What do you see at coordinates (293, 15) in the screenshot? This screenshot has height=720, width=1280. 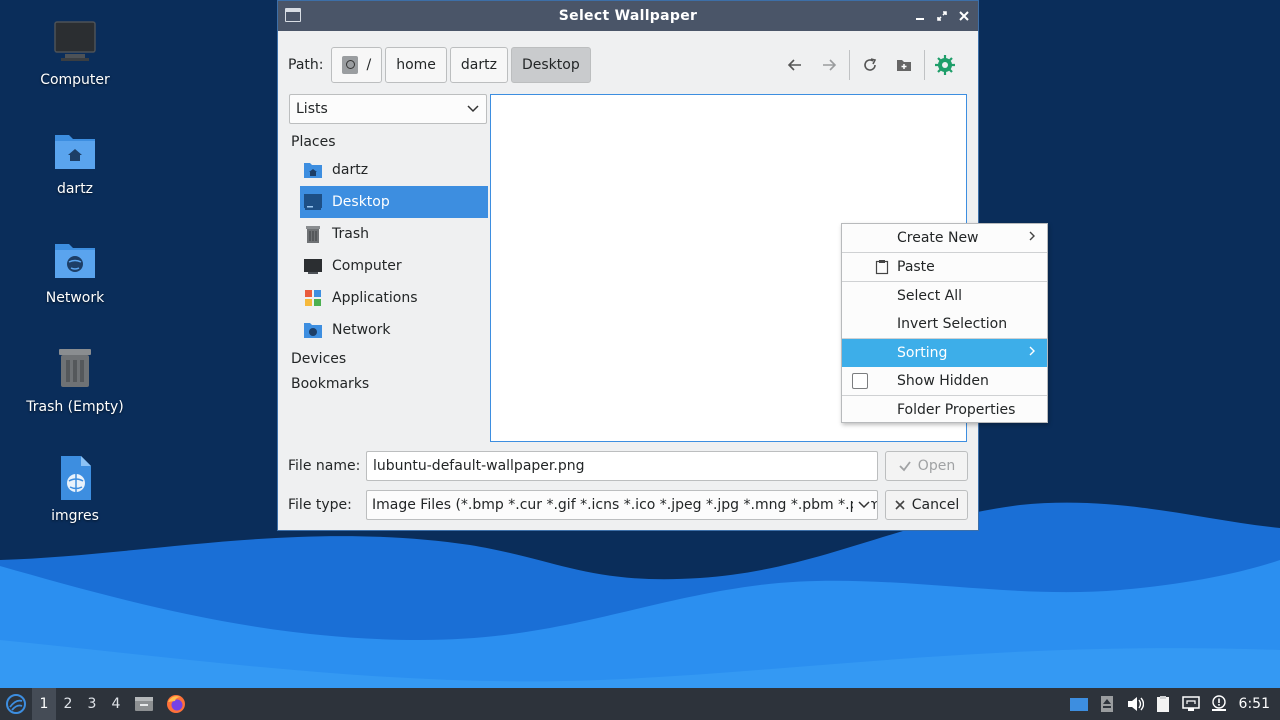 I see `window-icon` at bounding box center [293, 15].